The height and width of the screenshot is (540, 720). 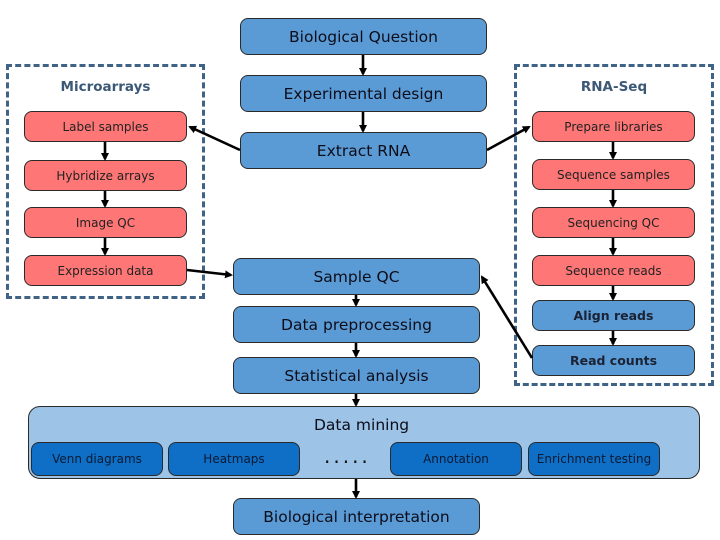 I want to click on arrow-counts-to-sampleqc, so click(x=507, y=317).